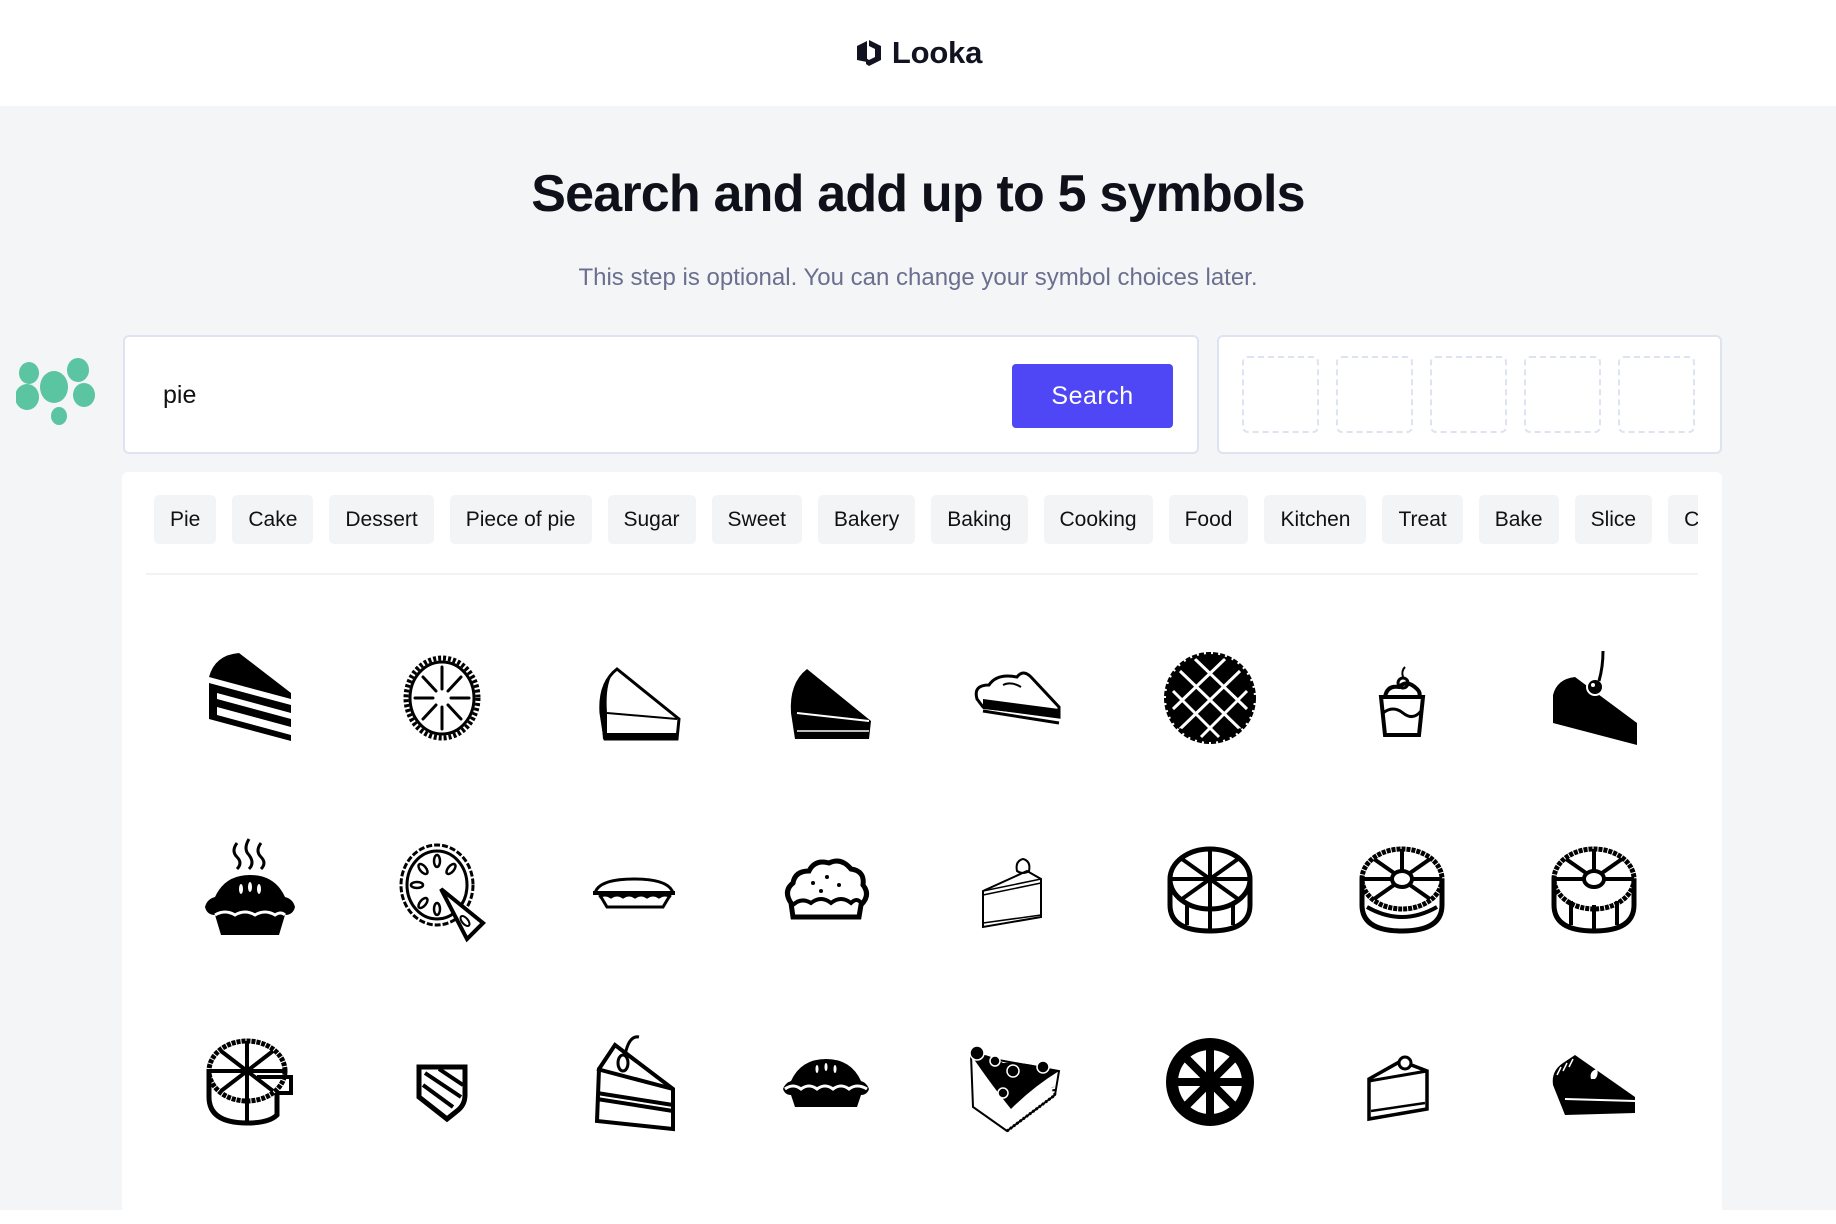  I want to click on tag-chip: Bake, so click(1518, 519).